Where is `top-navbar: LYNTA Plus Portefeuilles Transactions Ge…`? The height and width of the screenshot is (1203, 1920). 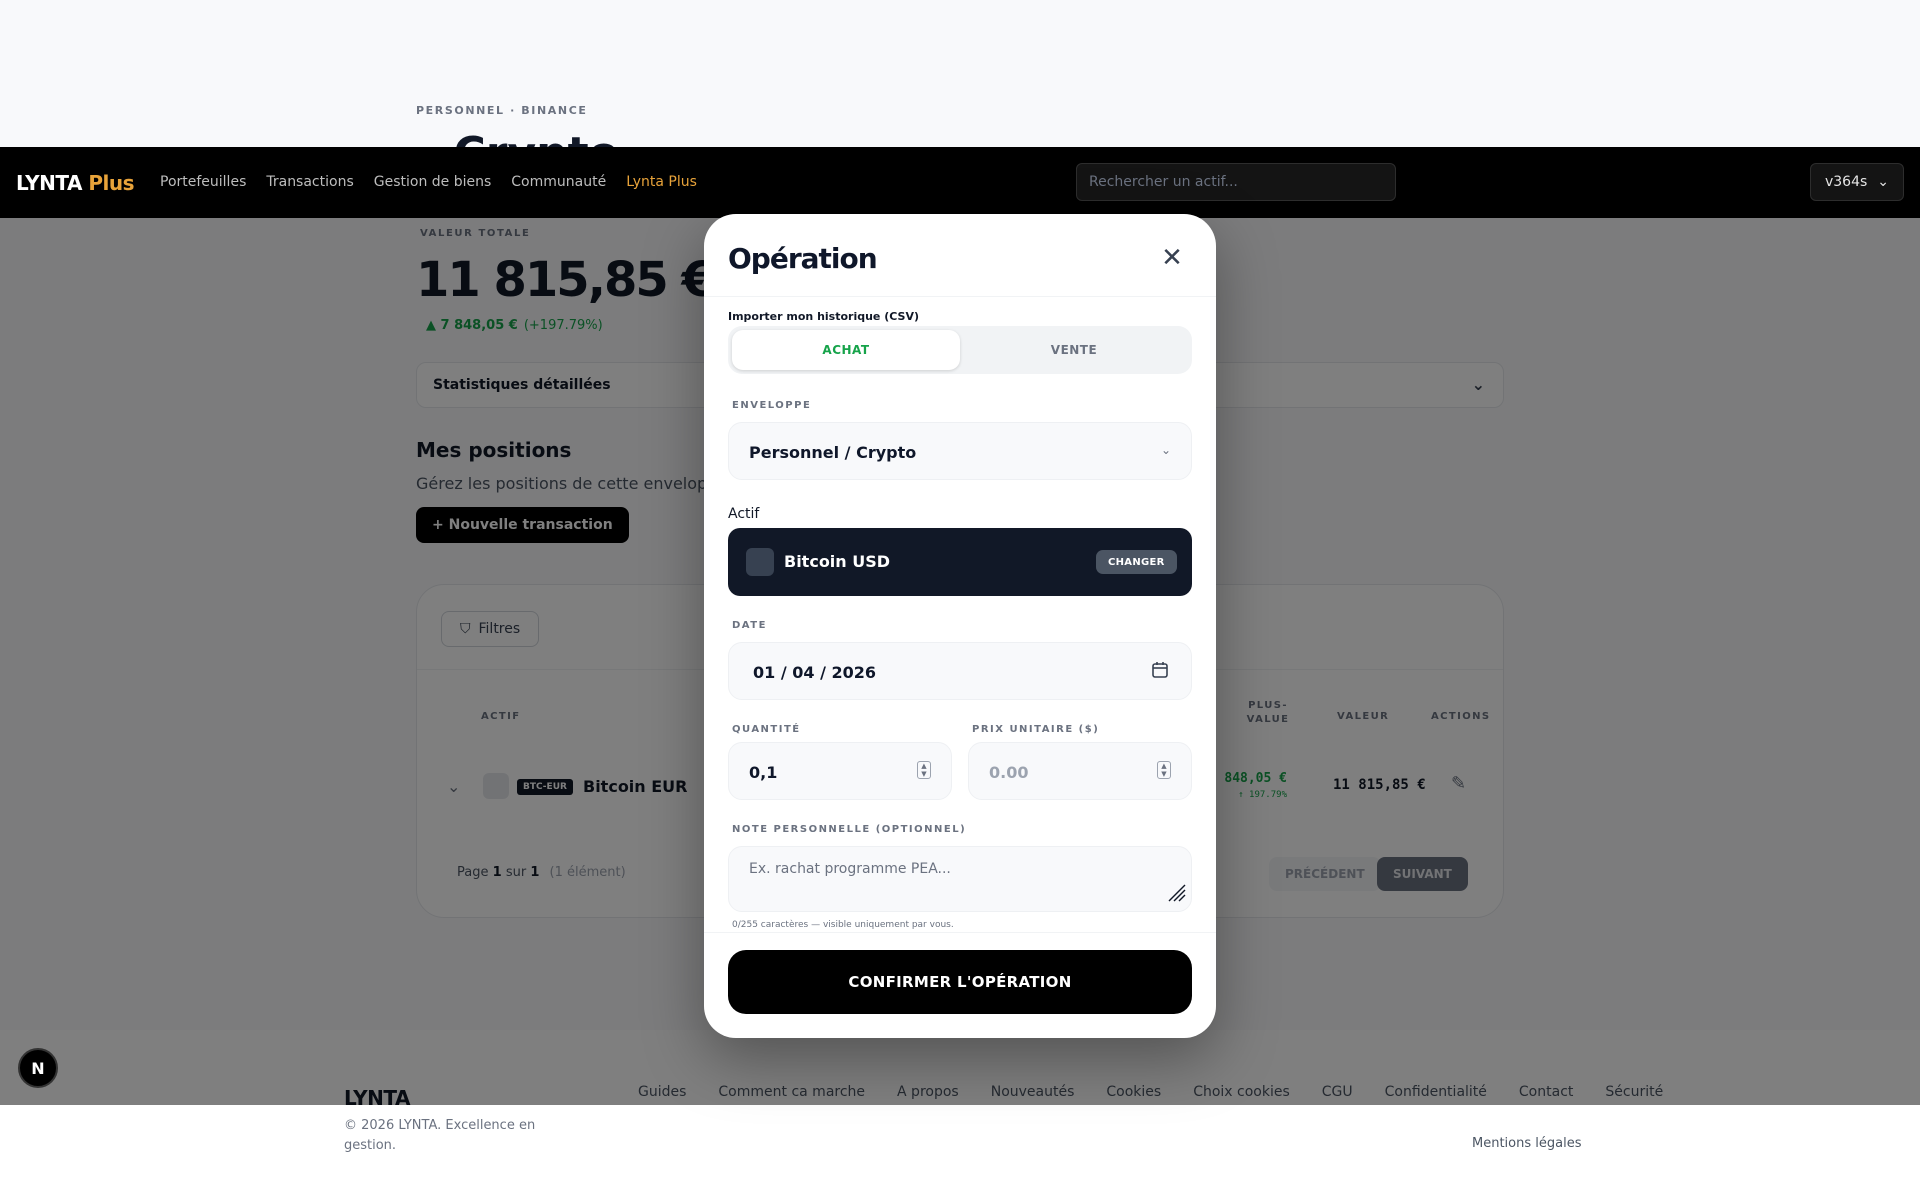
top-navbar: LYNTA Plus Portefeuilles Transactions Ge… is located at coordinates (960, 182).